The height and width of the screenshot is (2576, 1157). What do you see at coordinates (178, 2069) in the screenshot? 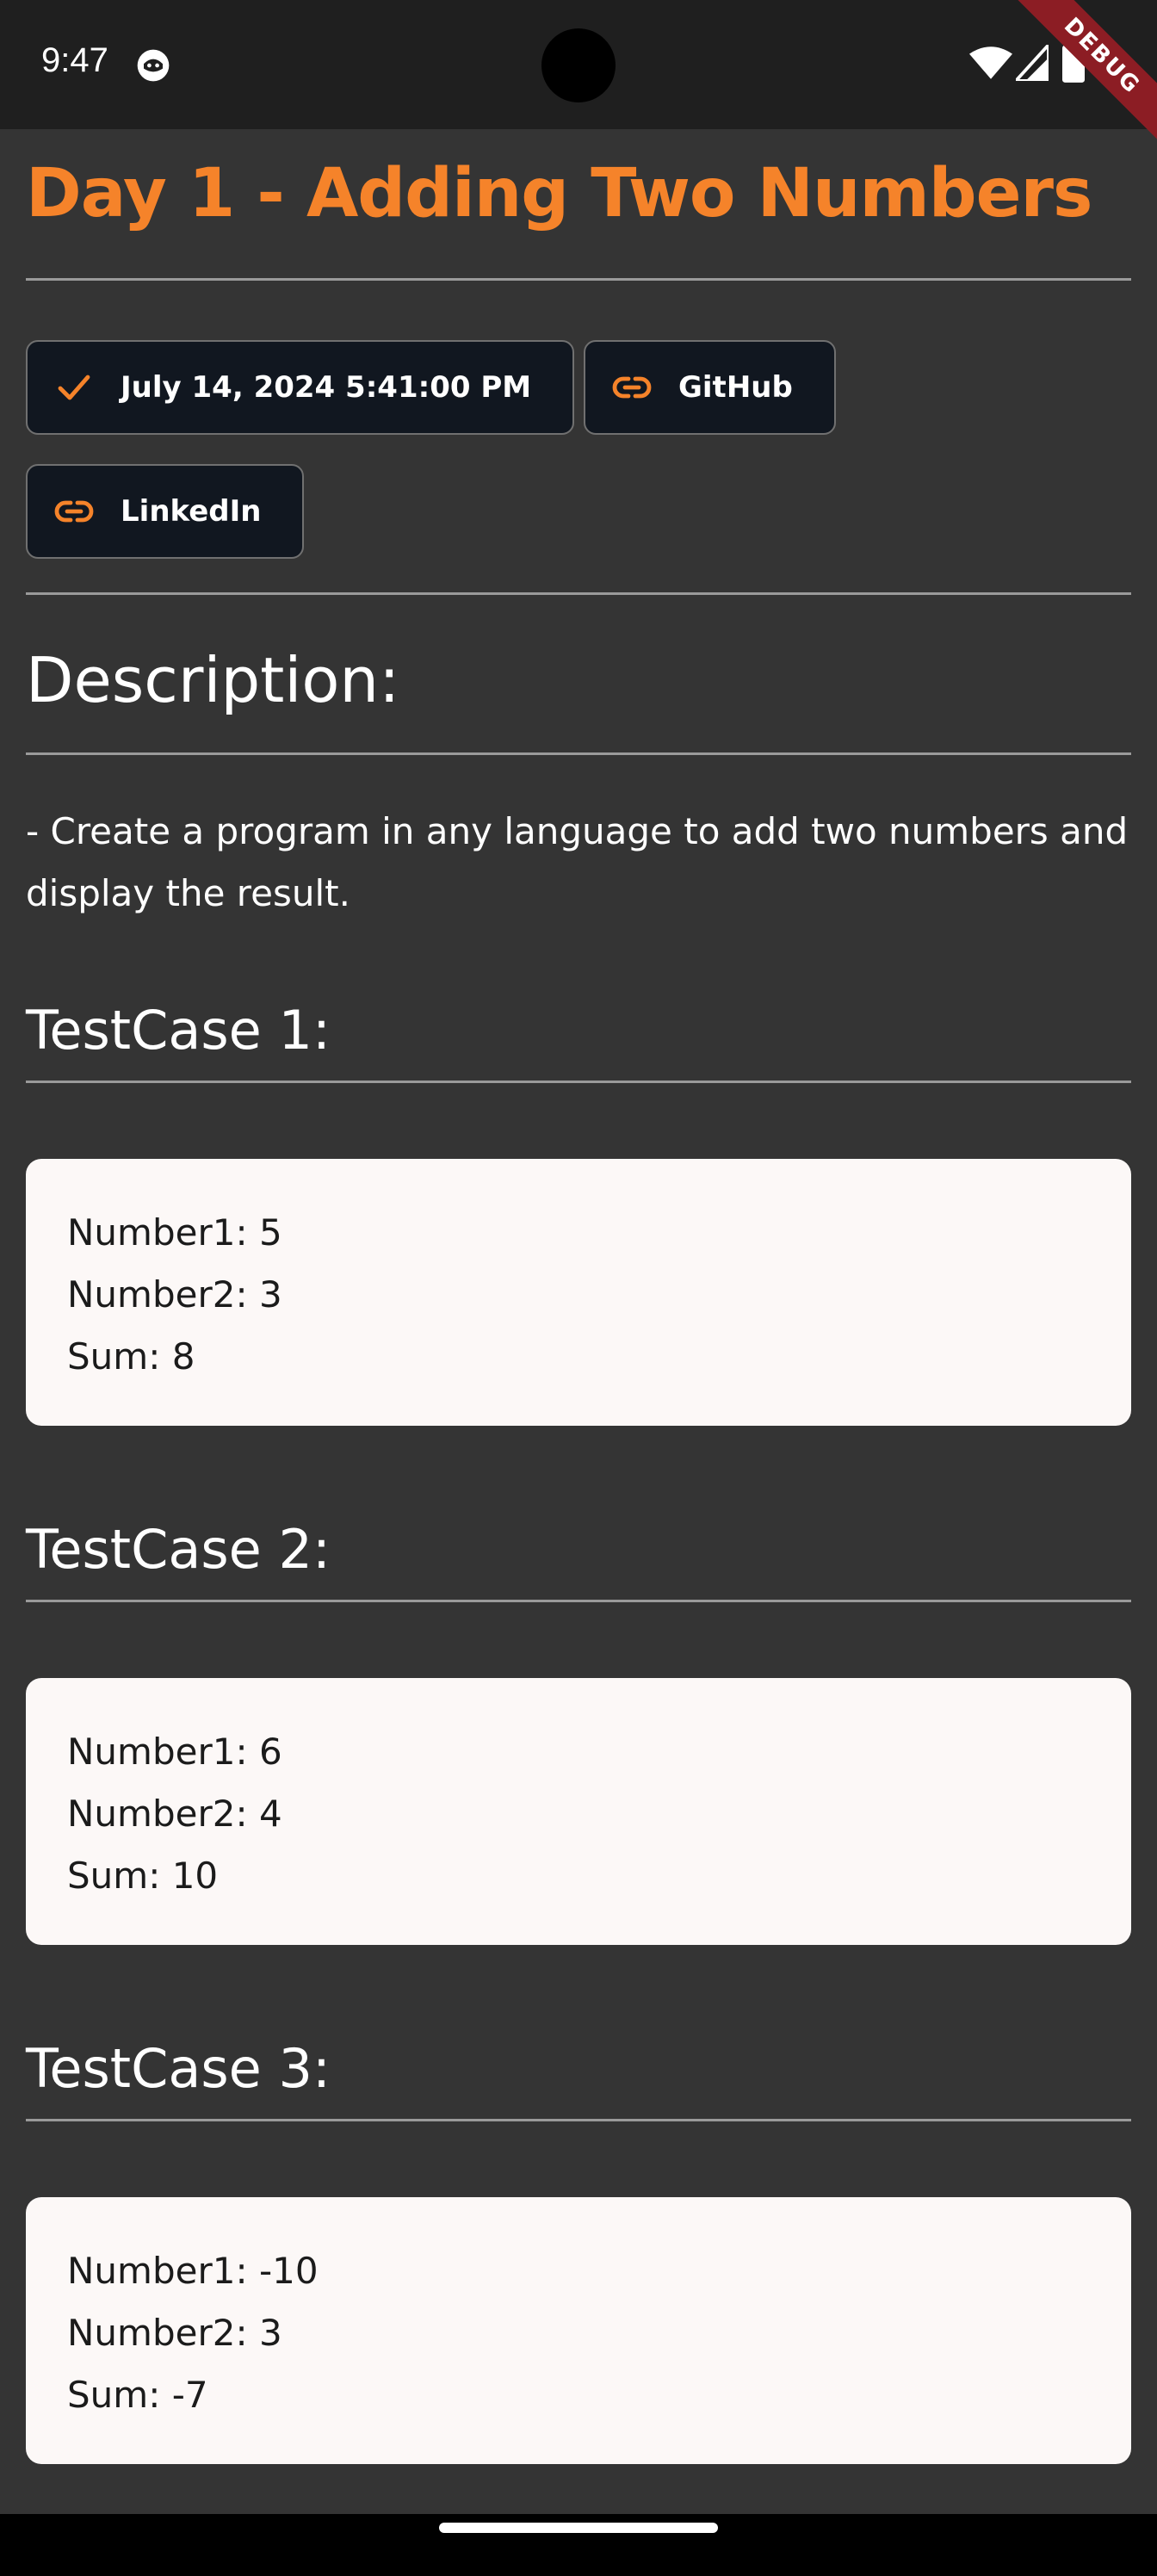
I see `testcase-title: TestCase 3:` at bounding box center [178, 2069].